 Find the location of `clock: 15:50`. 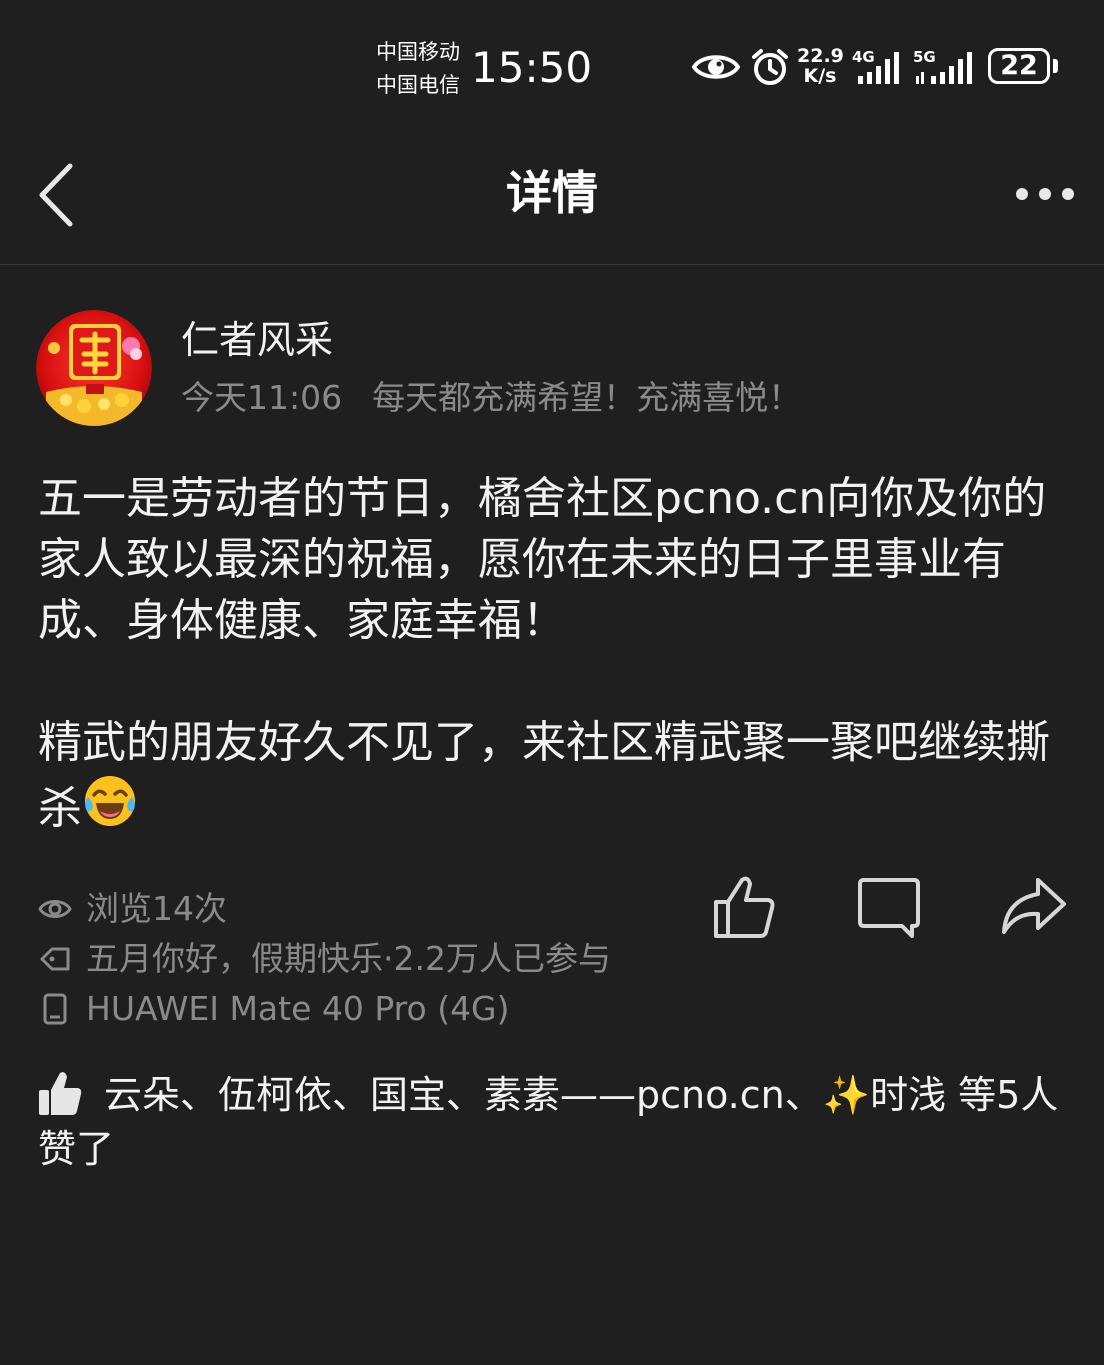

clock: 15:50 is located at coordinates (532, 67).